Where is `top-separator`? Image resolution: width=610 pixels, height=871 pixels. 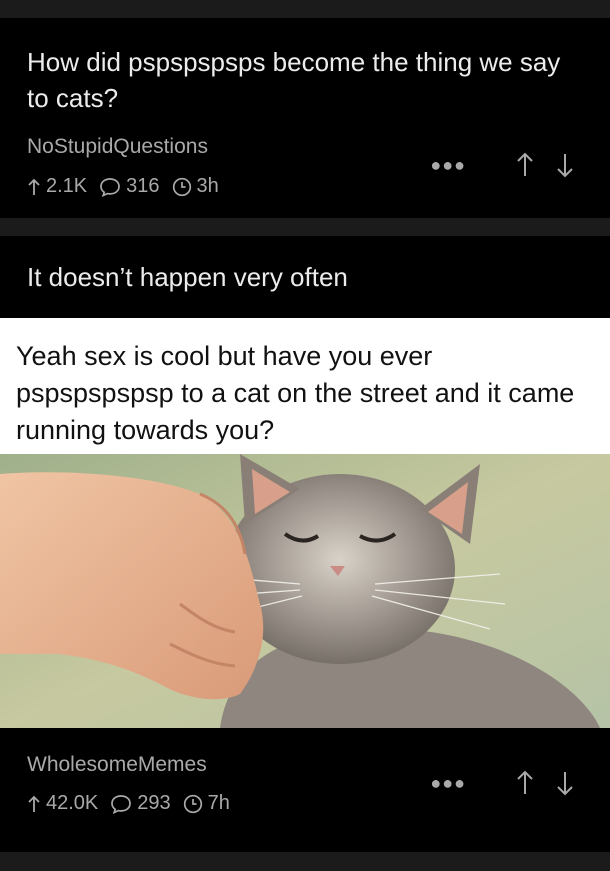 top-separator is located at coordinates (305, 2).